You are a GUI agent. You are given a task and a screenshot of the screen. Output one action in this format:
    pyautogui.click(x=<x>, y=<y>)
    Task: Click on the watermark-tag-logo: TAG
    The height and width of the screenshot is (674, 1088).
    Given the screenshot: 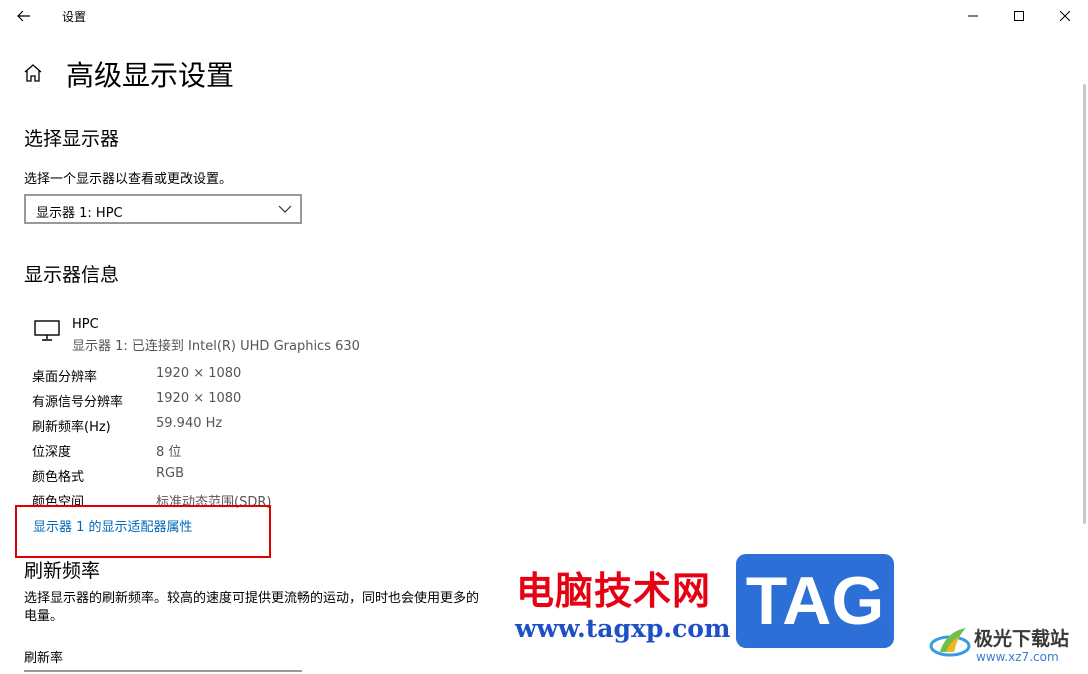 What is the action you would take?
    pyautogui.click(x=815, y=601)
    